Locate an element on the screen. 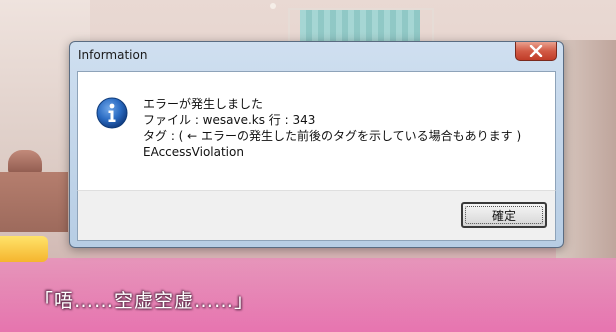 Image resolution: width=616 pixels, height=332 pixels. message-line: タグ : ( ← エラーの発生した前後のタグを示している場合もあります ) is located at coordinates (332, 136).